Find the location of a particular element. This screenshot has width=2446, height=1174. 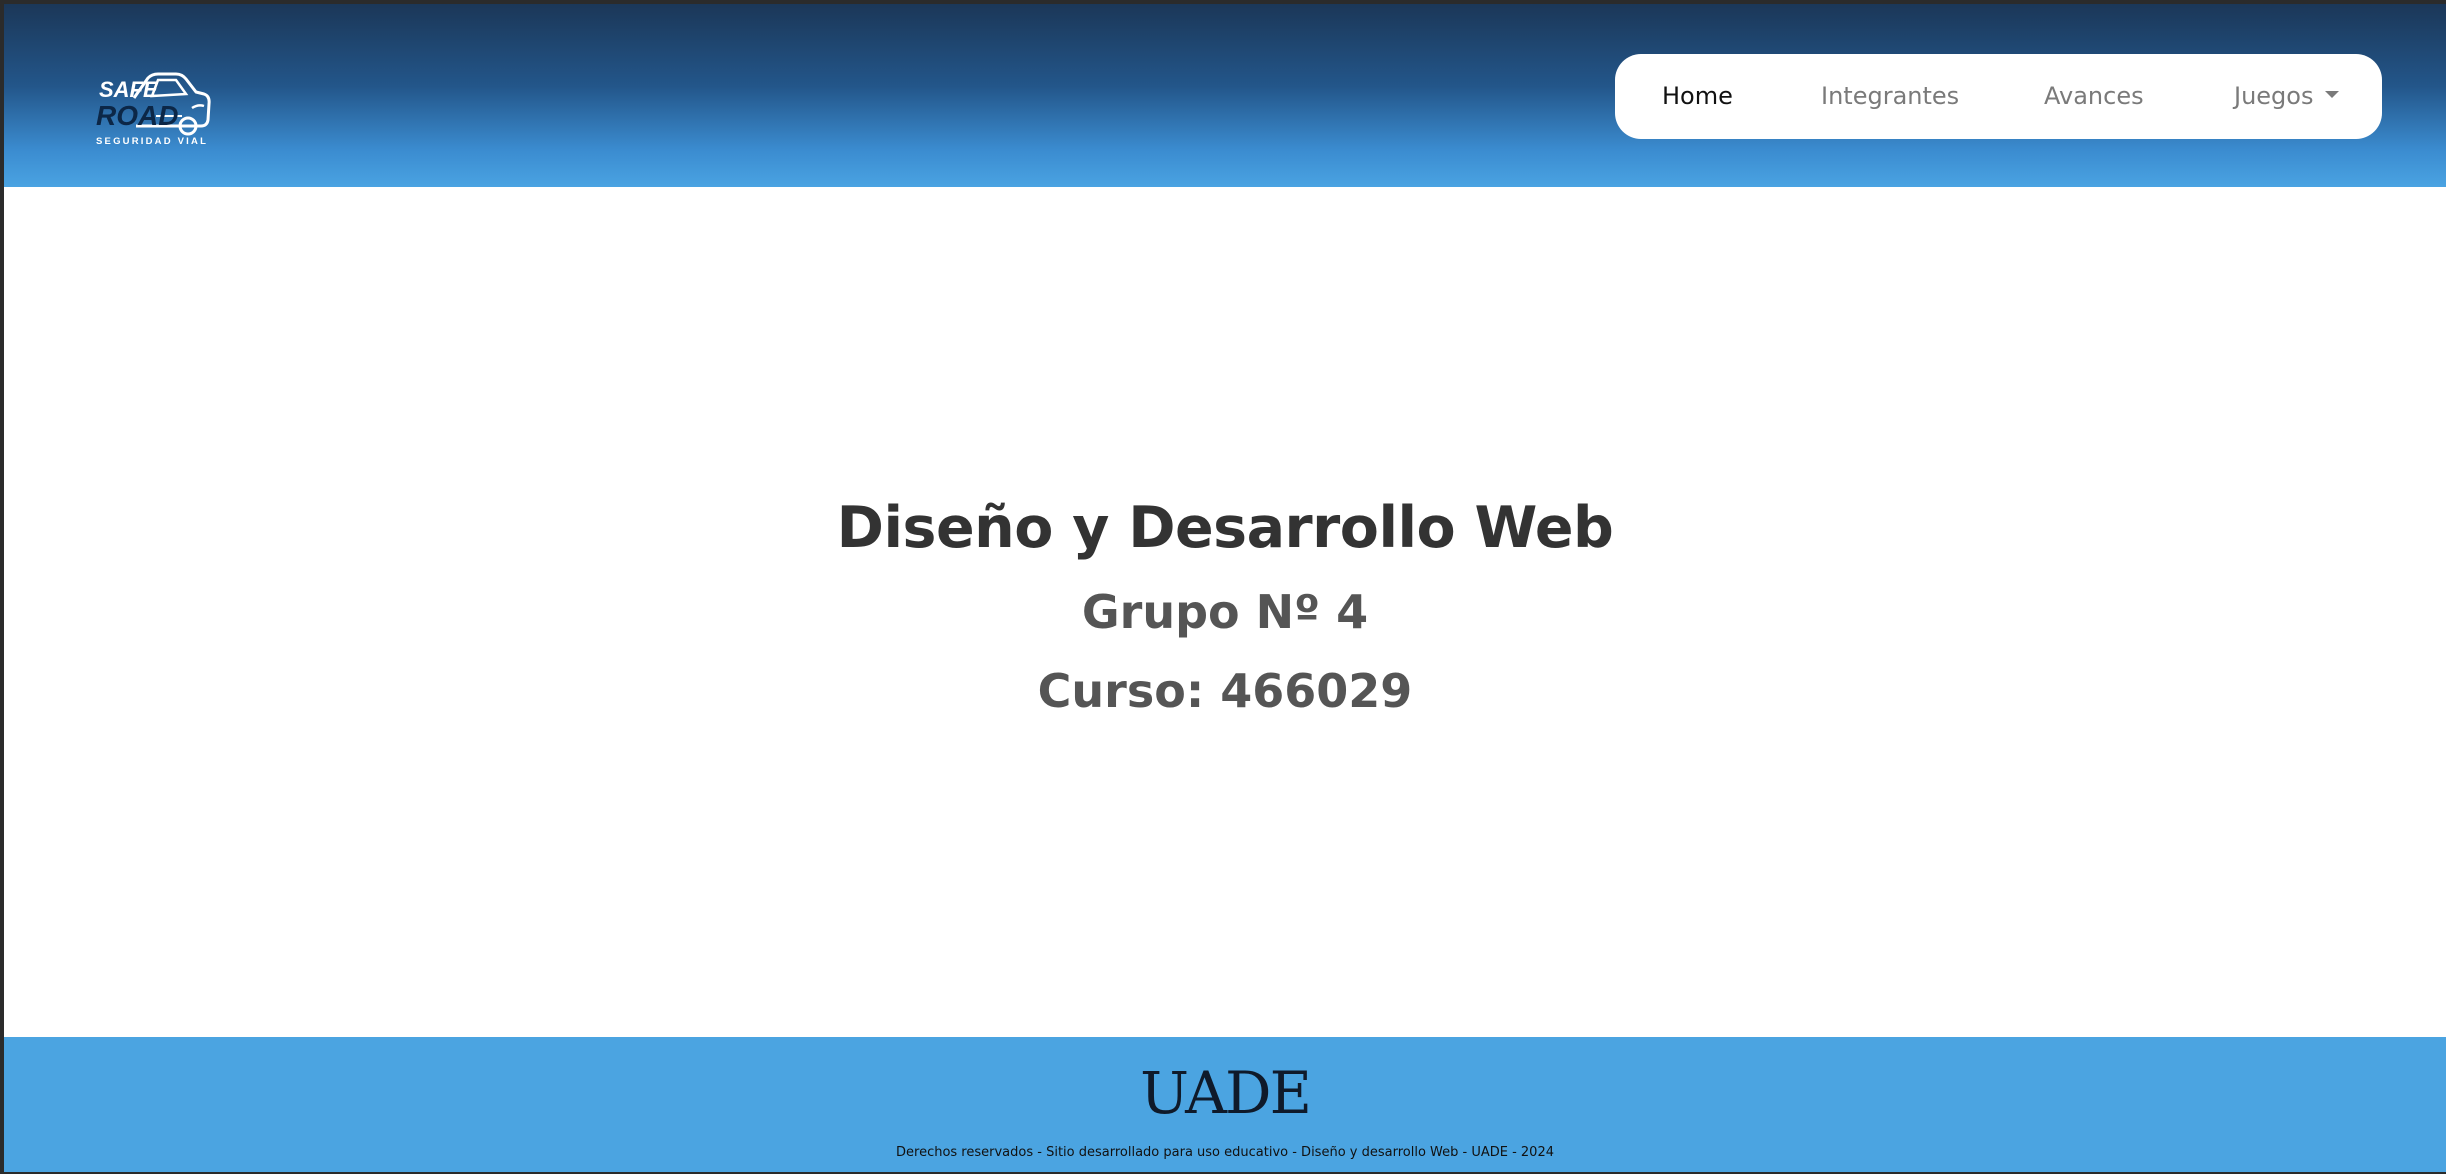

nav-item-avances: Avances is located at coordinates (2094, 96).